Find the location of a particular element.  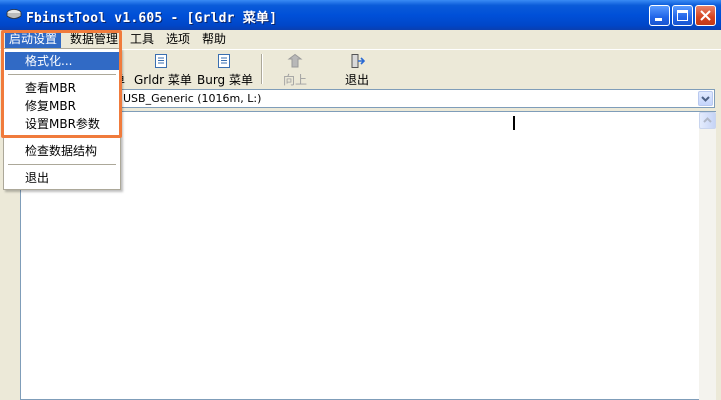

dropdown-item-repair-mbr: 修复MBR is located at coordinates (62, 106).